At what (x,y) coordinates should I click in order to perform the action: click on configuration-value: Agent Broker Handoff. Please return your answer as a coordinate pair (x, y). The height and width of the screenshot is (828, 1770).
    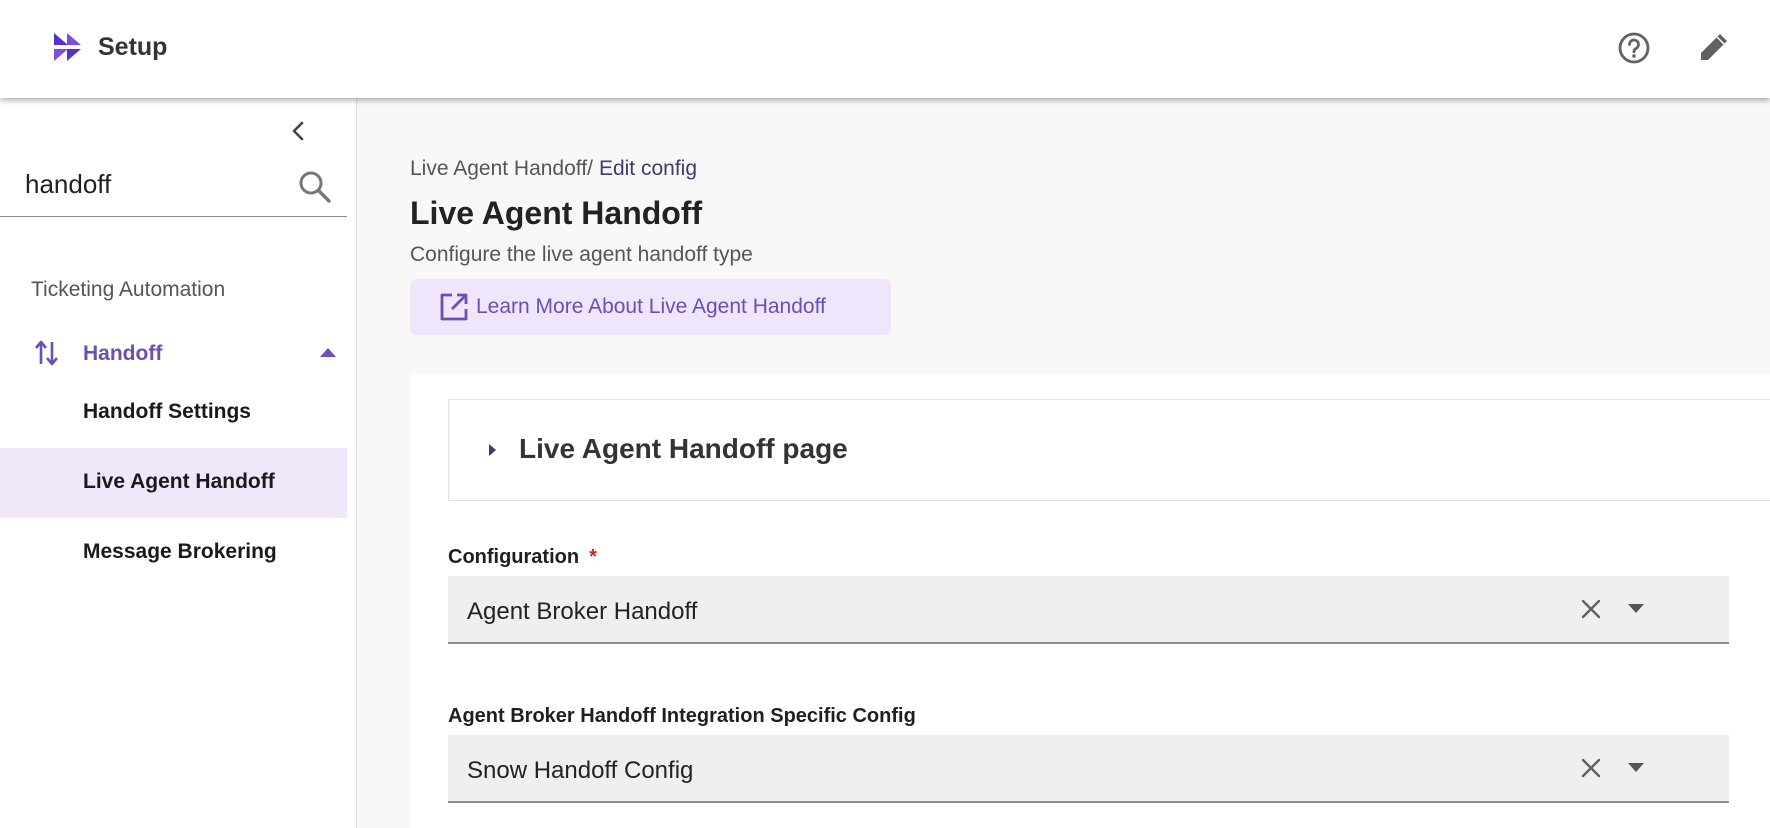
    Looking at the image, I should click on (582, 611).